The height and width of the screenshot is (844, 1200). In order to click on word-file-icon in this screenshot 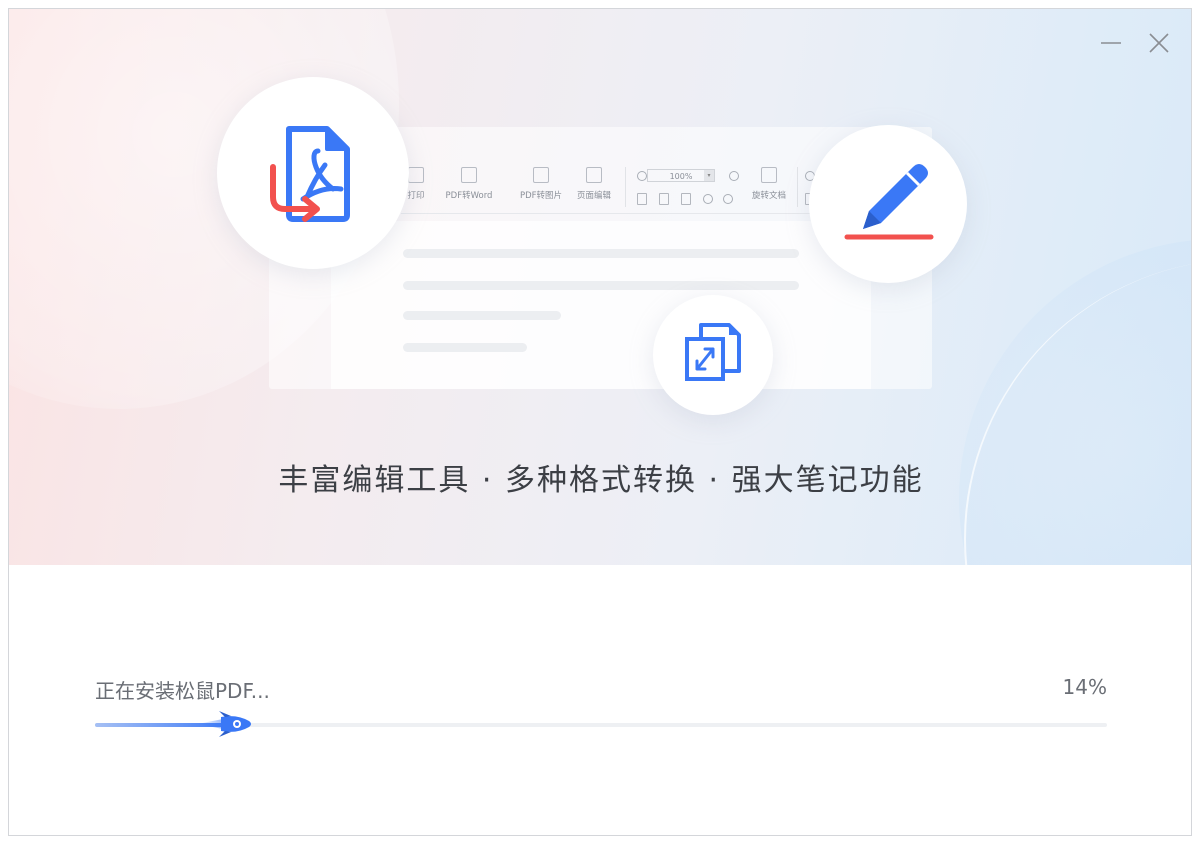, I will do `click(469, 175)`.